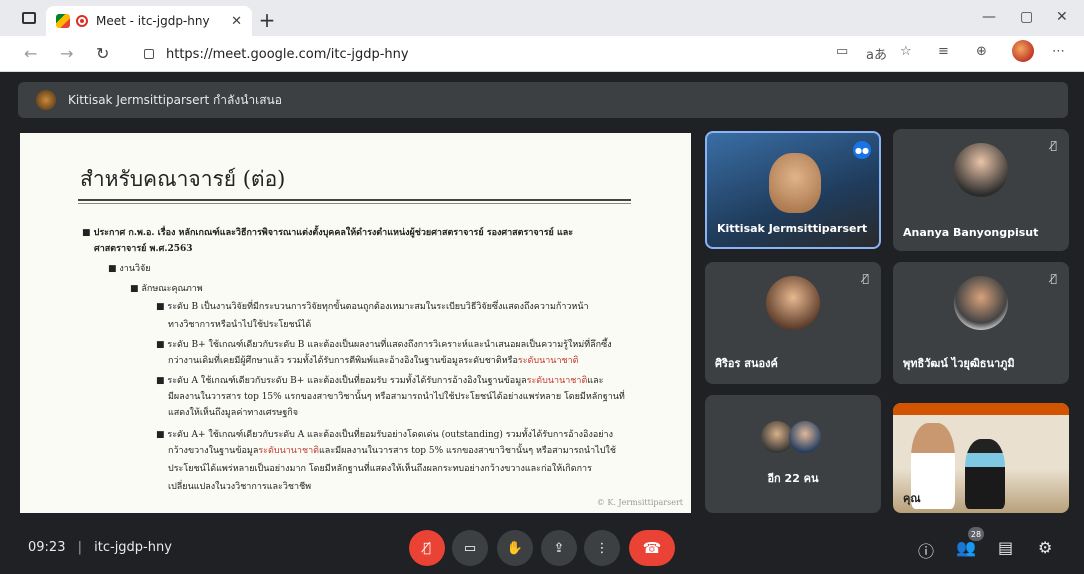 The height and width of the screenshot is (574, 1084). Describe the element at coordinates (543, 100) in the screenshot. I see `presenter-banner: Kittisak Jermsittiparsert กำลังนำเสนอ` at that location.